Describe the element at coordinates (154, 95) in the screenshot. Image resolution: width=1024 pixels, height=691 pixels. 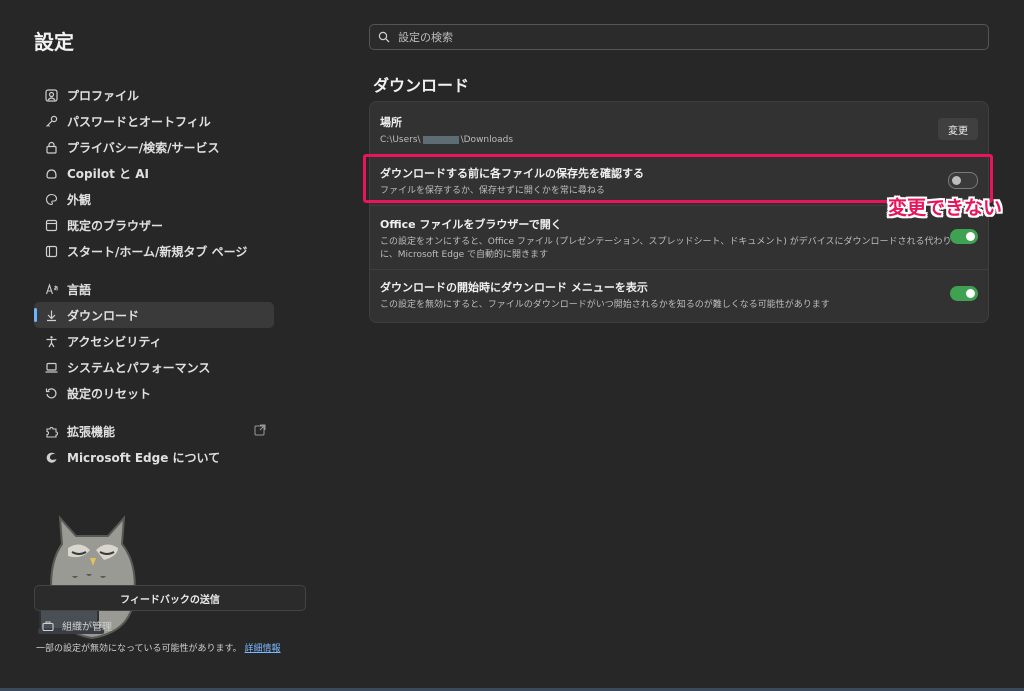
I see `sidebar-item-profile: プロファイル` at that location.